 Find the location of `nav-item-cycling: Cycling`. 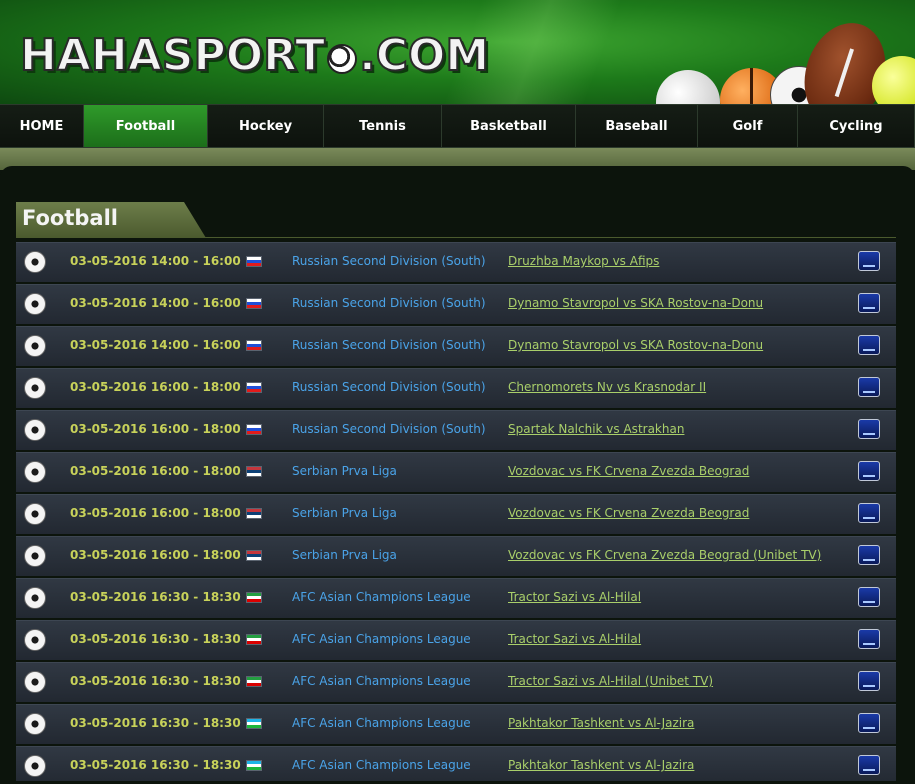

nav-item-cycling: Cycling is located at coordinates (856, 126).